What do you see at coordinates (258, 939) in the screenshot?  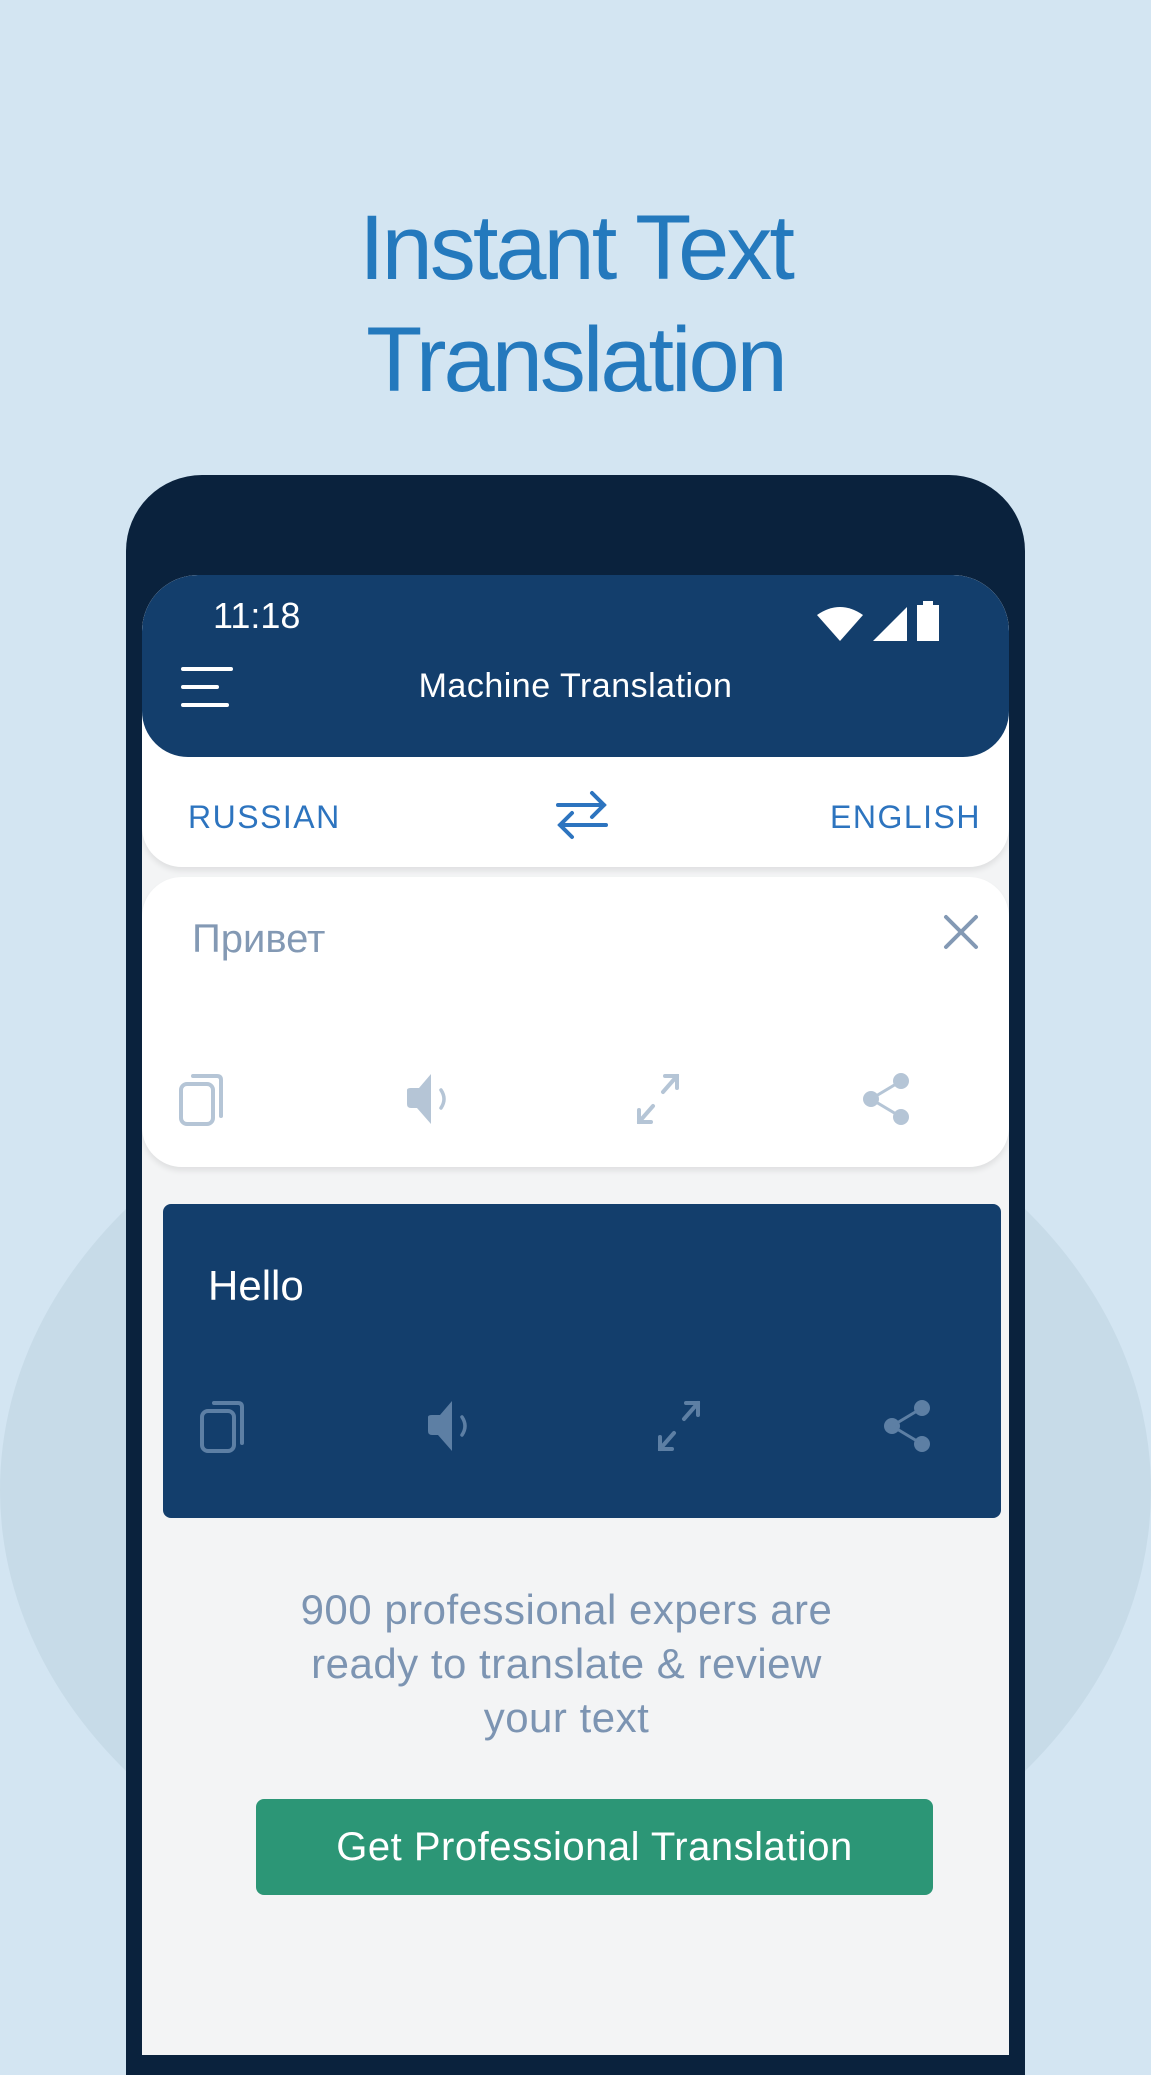 I see `source-text-input: Привет` at bounding box center [258, 939].